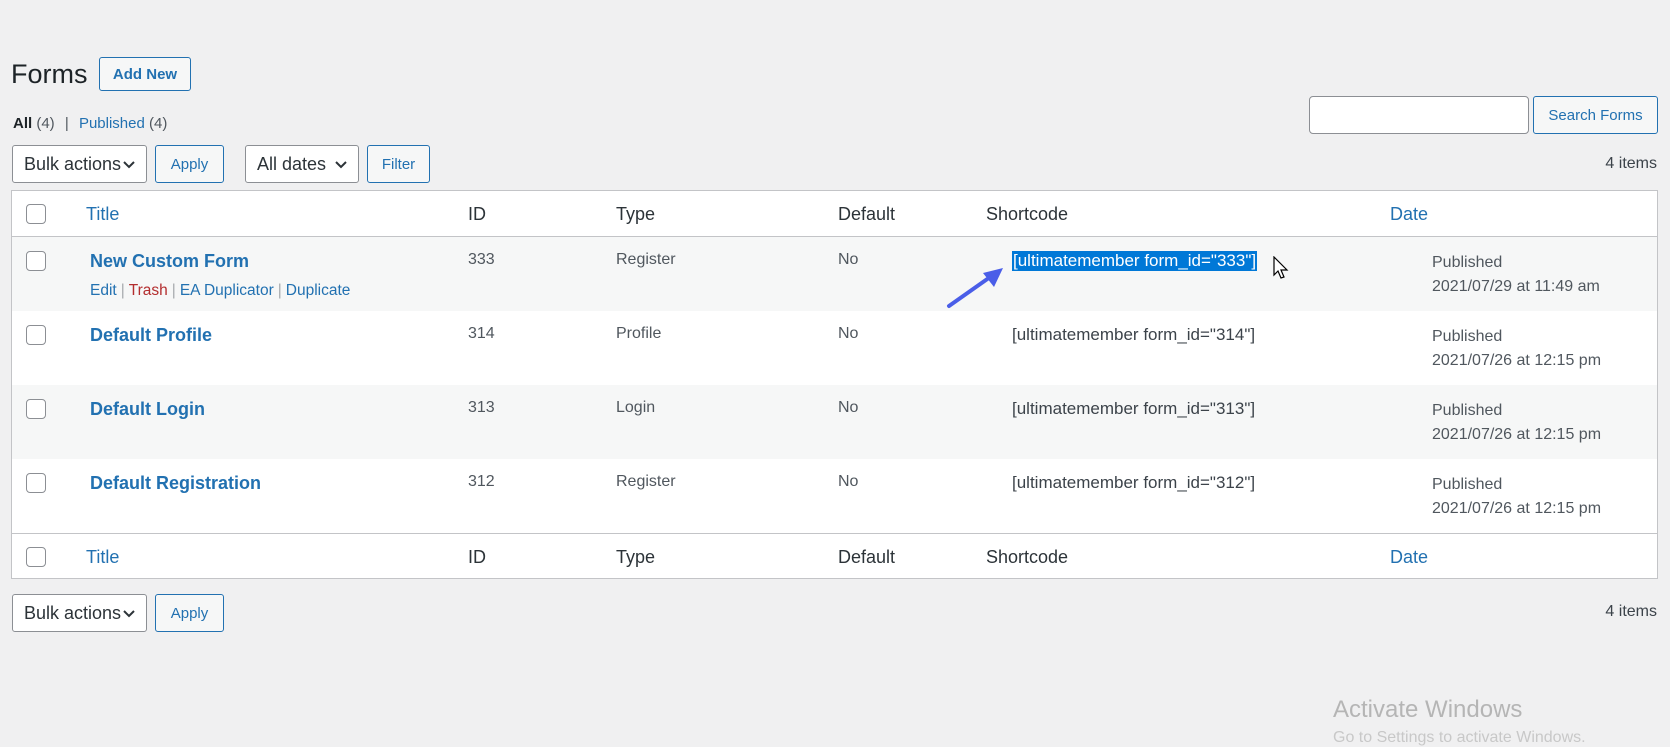  I want to click on select-all-checkbox, so click(36, 214).